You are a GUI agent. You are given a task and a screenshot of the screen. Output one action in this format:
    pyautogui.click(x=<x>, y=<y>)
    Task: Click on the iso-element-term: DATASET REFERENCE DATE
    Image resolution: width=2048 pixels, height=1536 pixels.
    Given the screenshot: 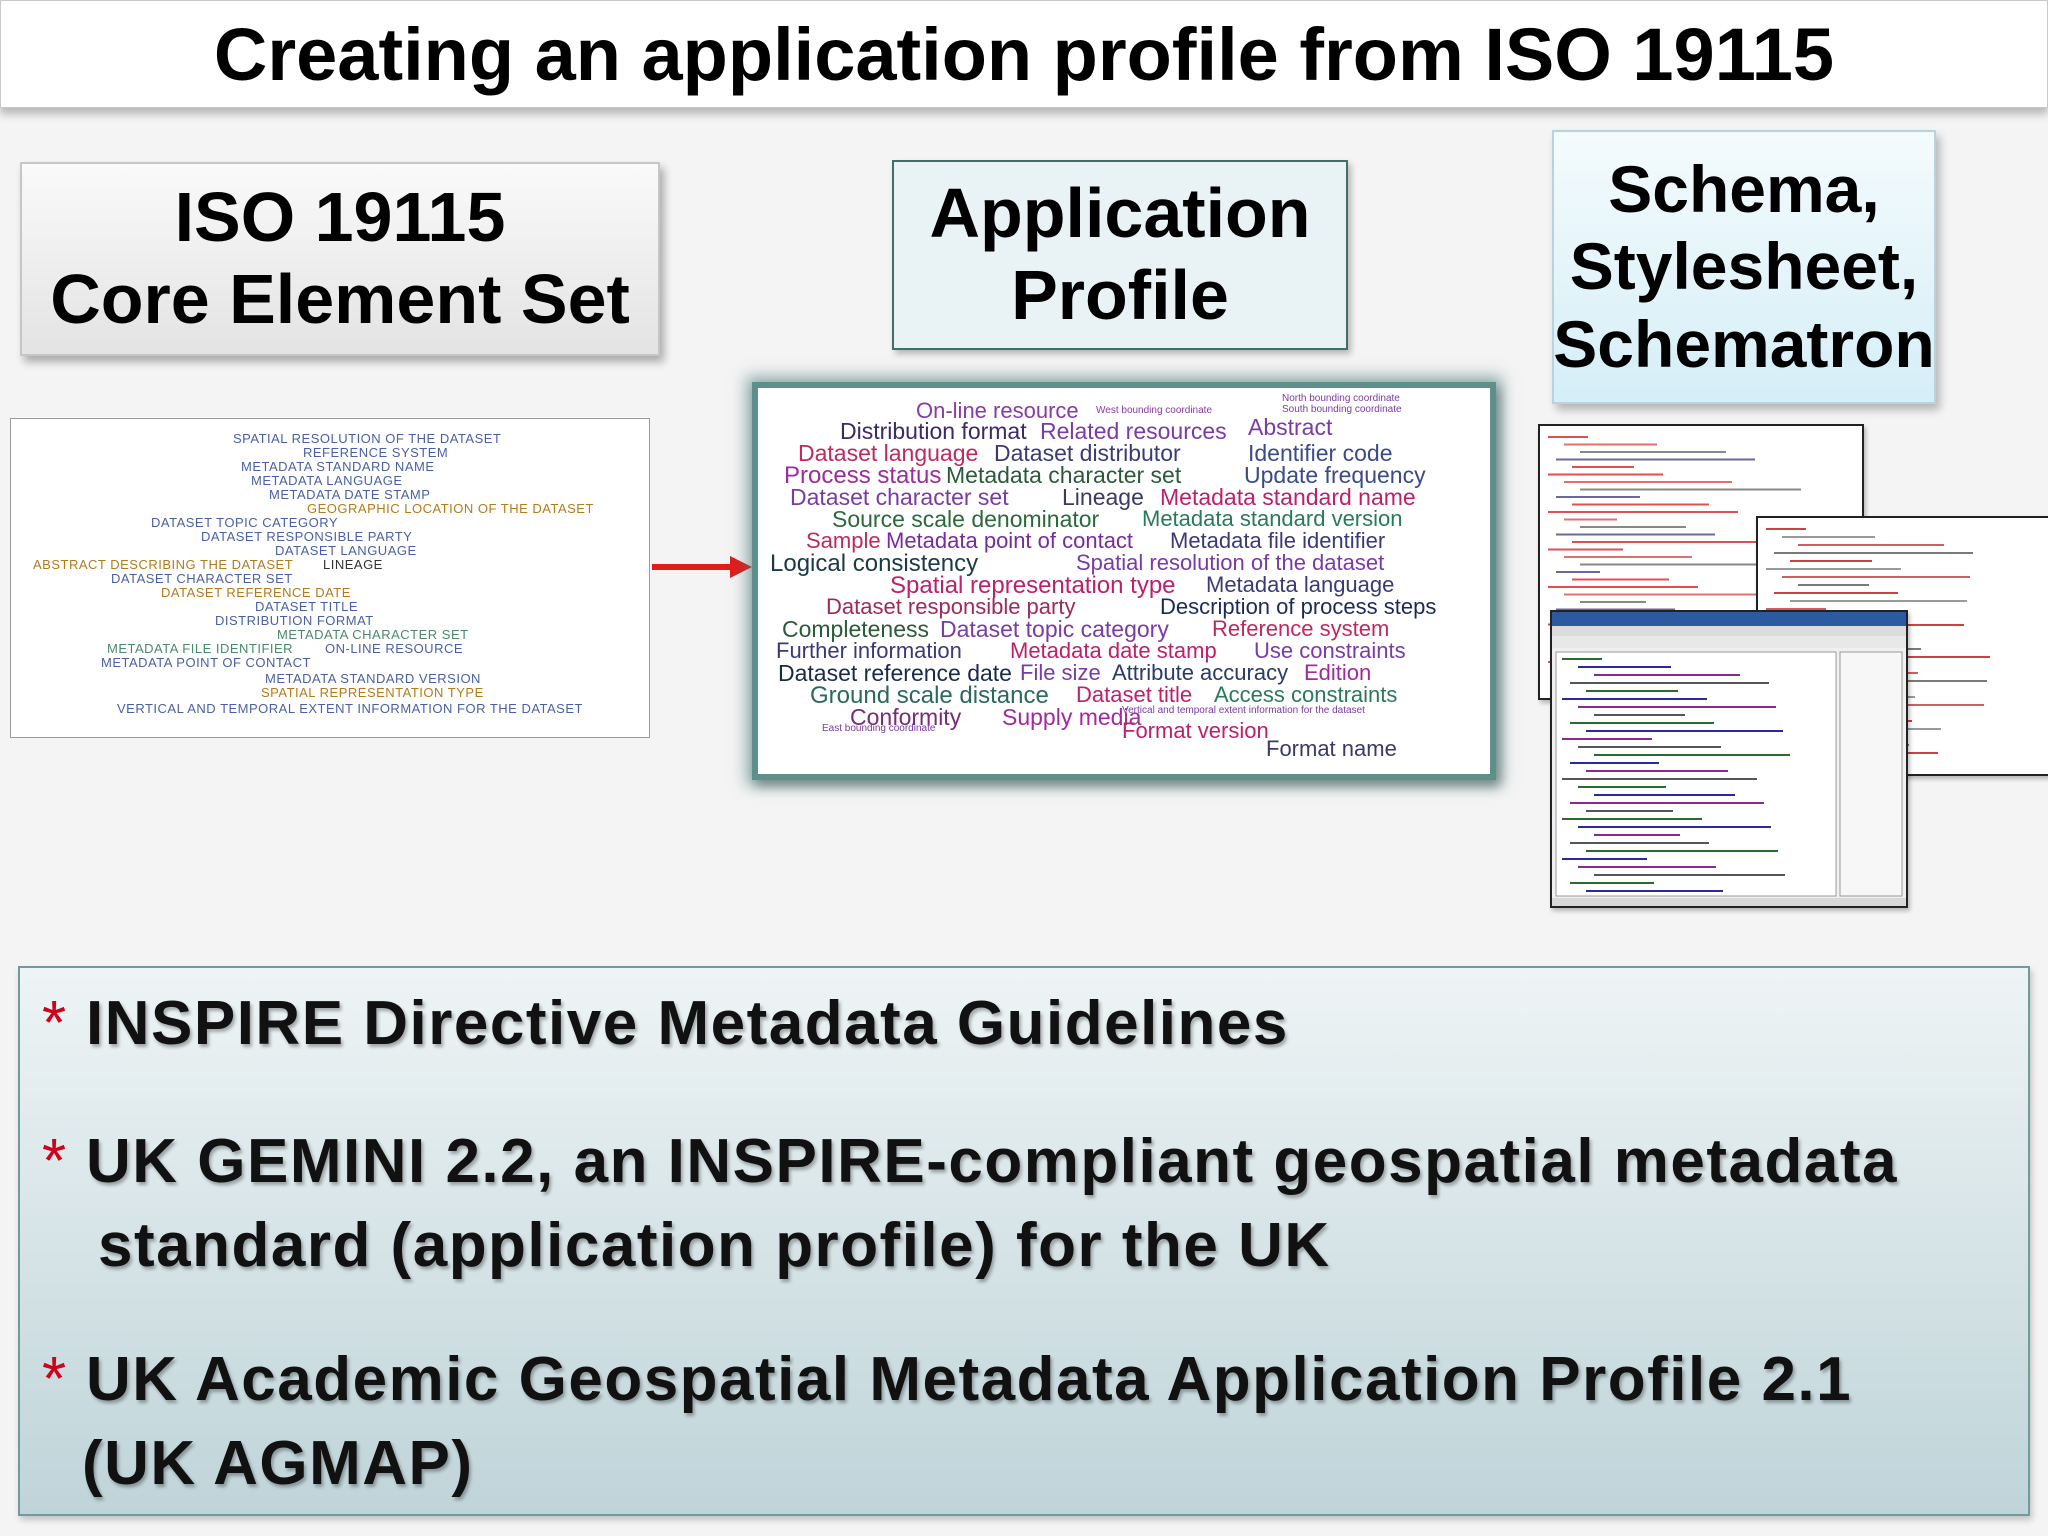 What is the action you would take?
    pyautogui.click(x=256, y=592)
    